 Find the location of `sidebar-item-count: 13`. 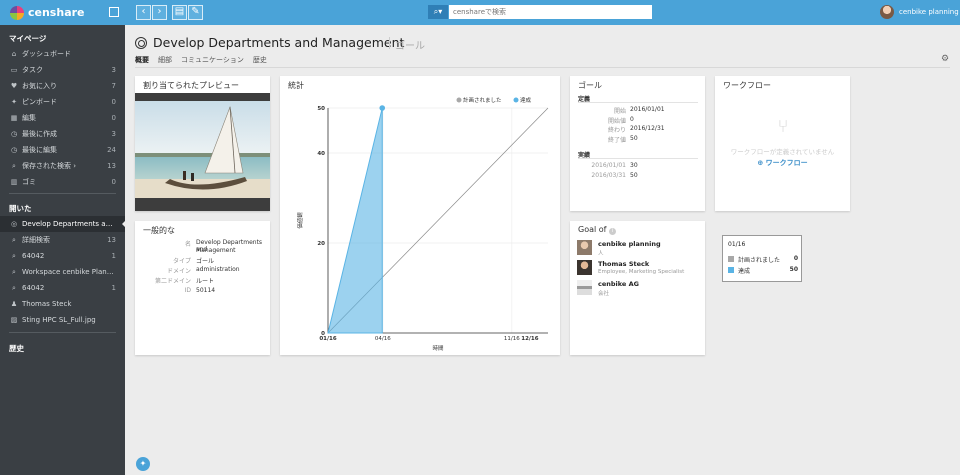

sidebar-item-count: 13 is located at coordinates (111, 166).